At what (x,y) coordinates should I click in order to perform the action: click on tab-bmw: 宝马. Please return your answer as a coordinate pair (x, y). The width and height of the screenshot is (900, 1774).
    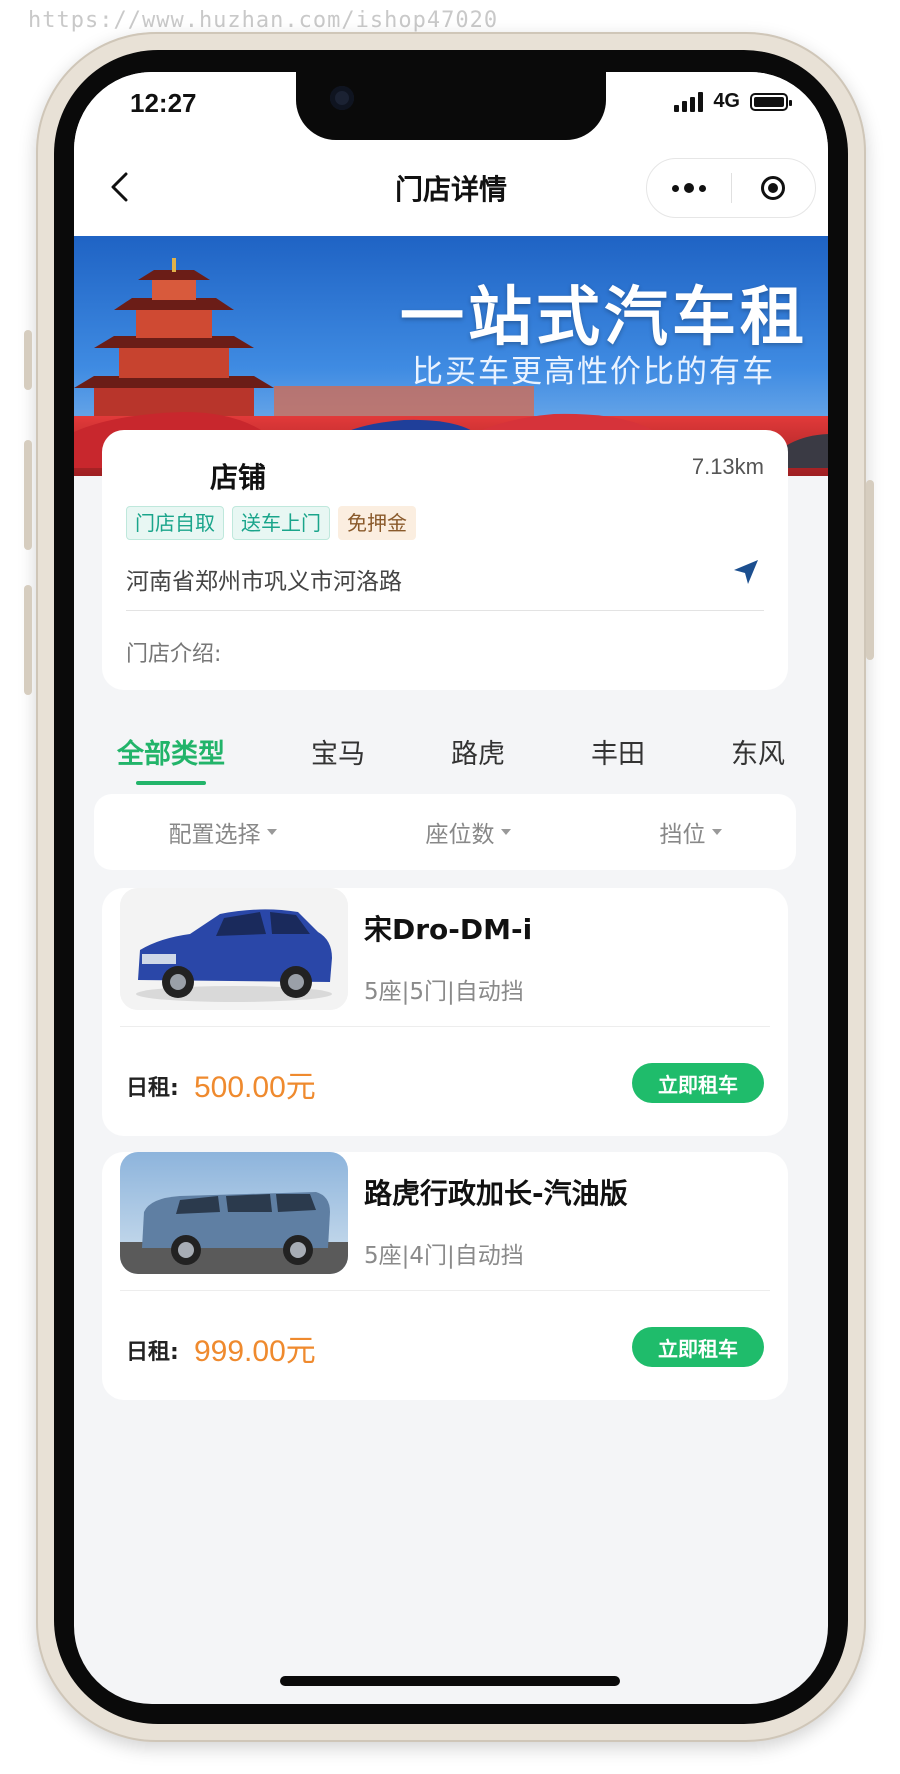
    Looking at the image, I should click on (338, 758).